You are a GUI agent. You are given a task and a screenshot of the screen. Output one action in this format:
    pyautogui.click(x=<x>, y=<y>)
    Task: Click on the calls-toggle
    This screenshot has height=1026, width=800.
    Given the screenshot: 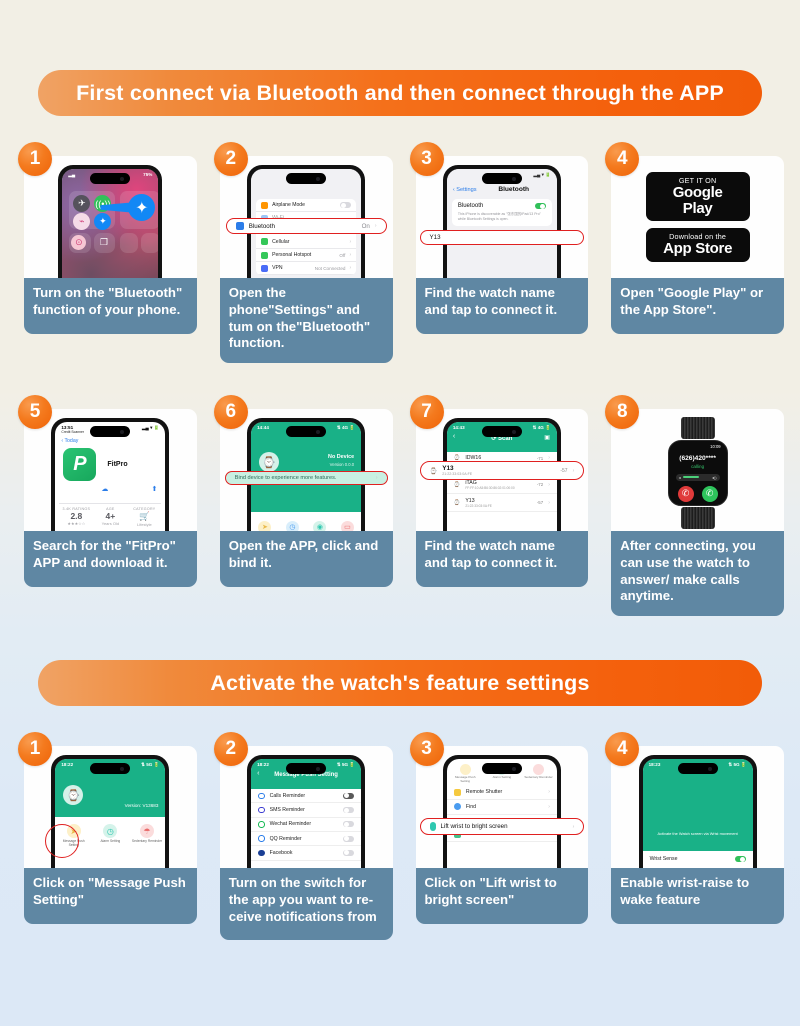 What is the action you would take?
    pyautogui.click(x=349, y=795)
    